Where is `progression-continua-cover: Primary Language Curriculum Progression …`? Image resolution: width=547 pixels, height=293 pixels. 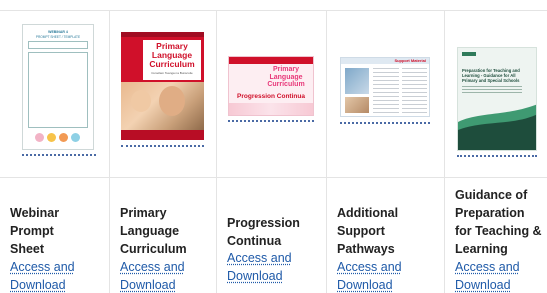
progression-continua-cover: Primary Language Curriculum Progression … is located at coordinates (271, 86).